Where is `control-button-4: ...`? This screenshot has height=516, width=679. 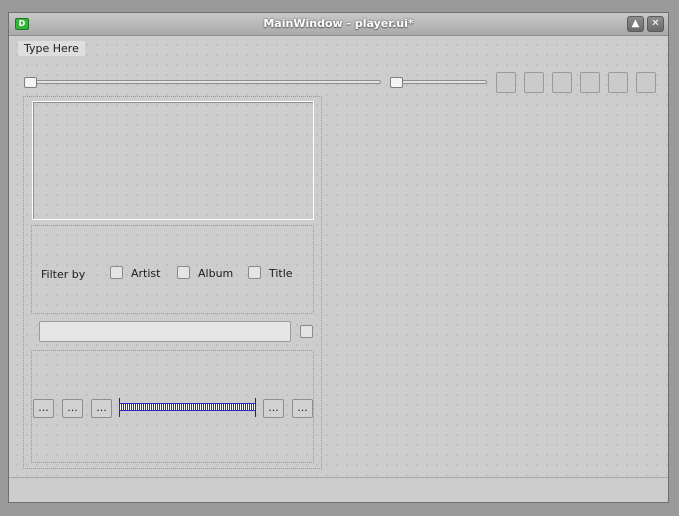
control-button-4: ... is located at coordinates (273, 408).